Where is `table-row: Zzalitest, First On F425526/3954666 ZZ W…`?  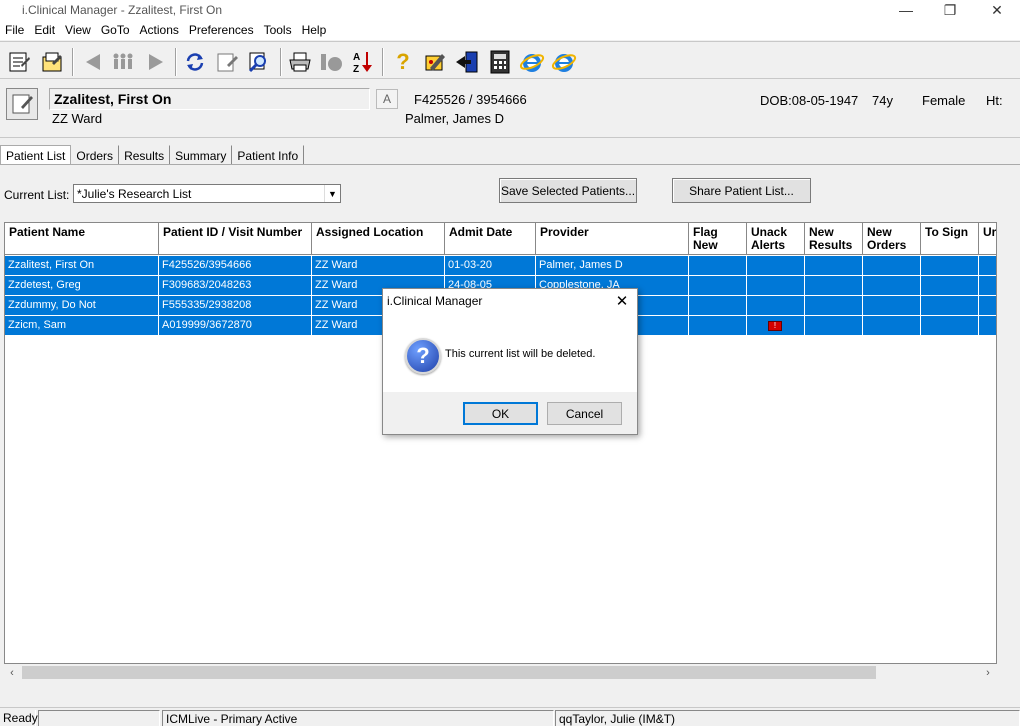
table-row: Zzalitest, First On F425526/3954666 ZZ W… is located at coordinates (500, 266).